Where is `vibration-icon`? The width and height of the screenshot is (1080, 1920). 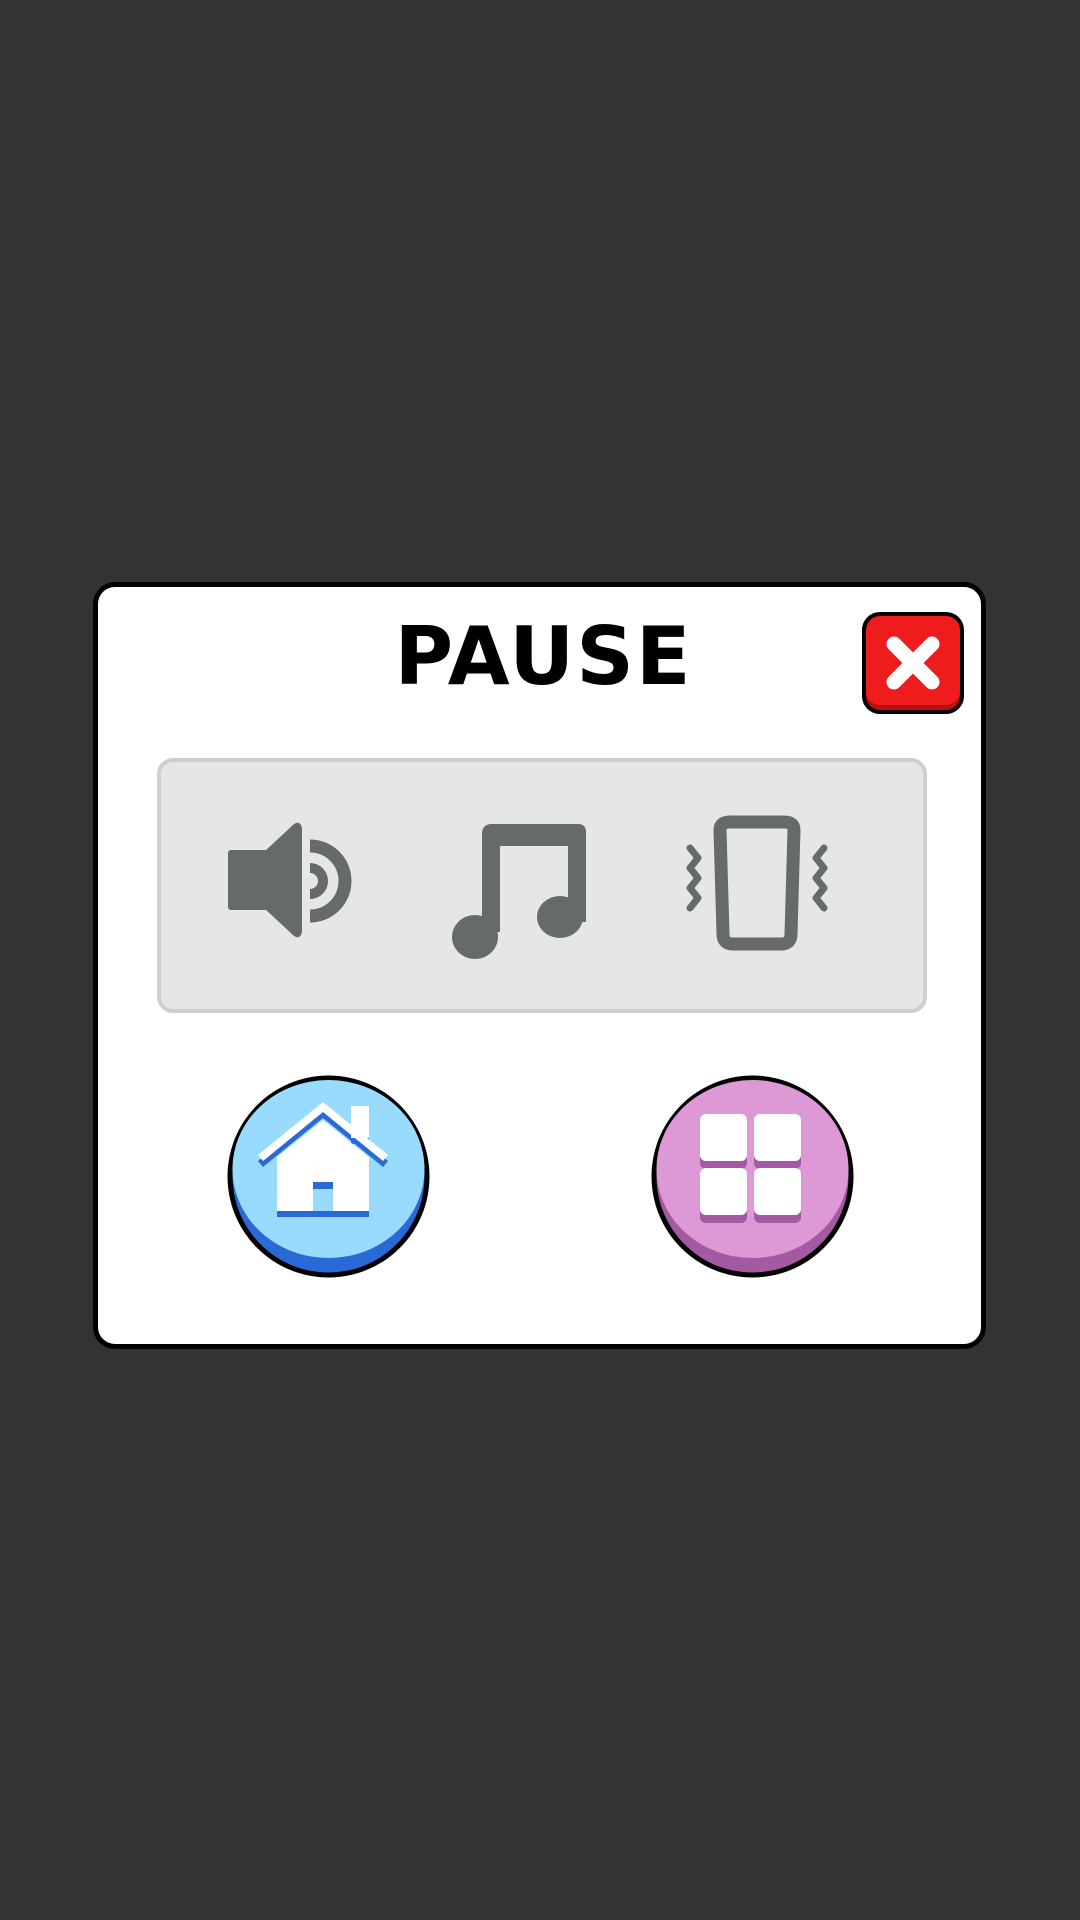 vibration-icon is located at coordinates (757, 883).